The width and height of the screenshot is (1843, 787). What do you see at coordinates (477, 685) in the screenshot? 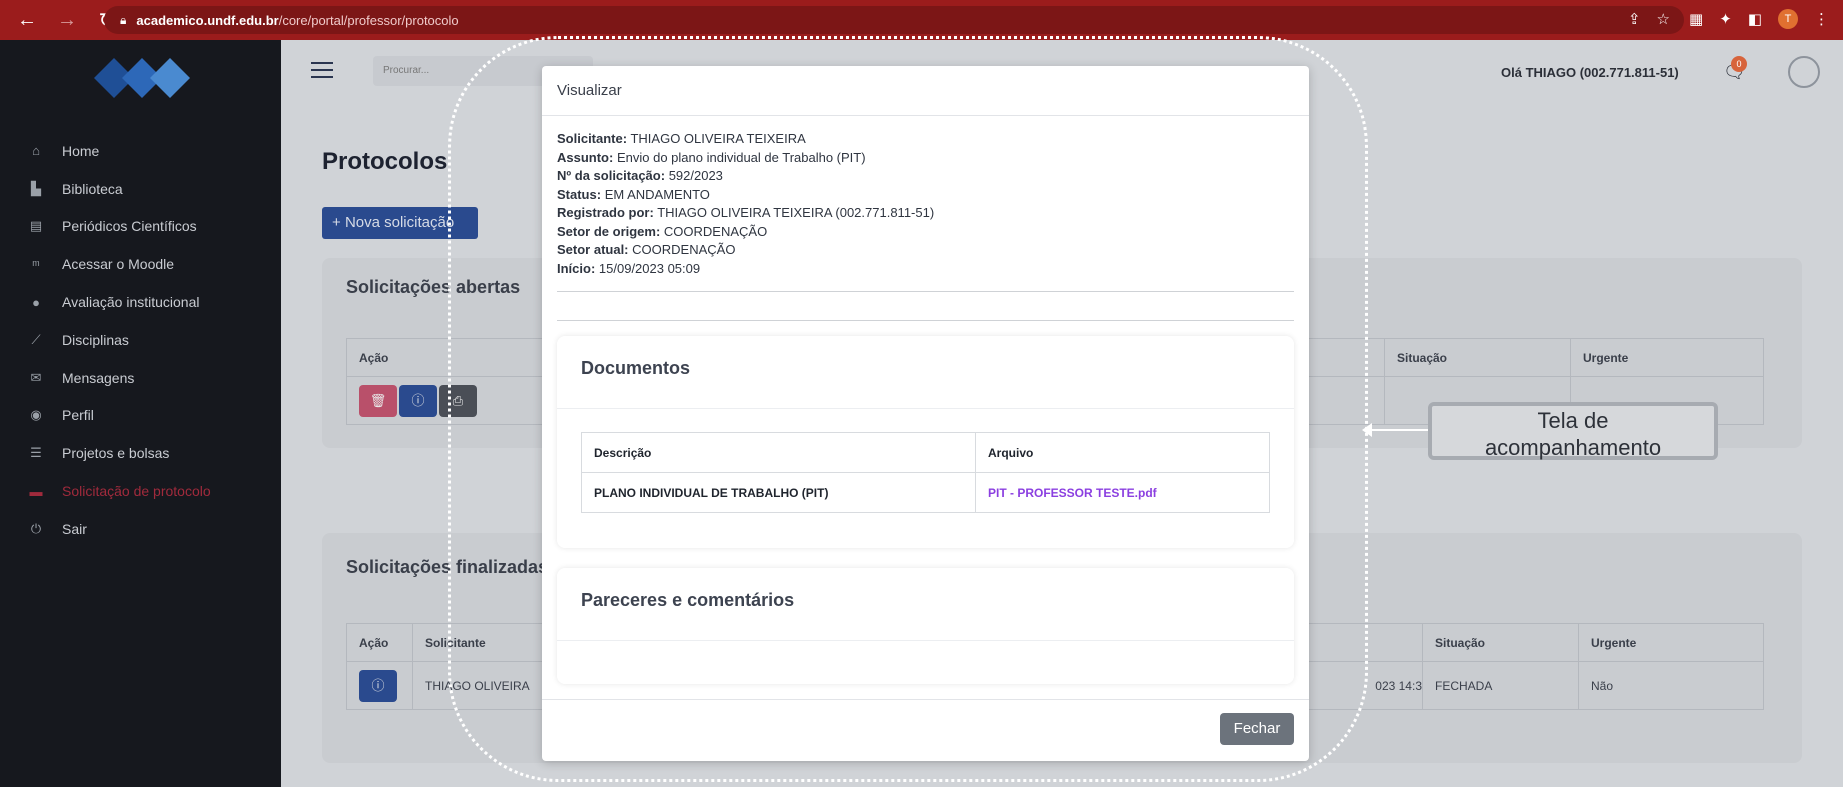
I see `requester-name: THIAGO OLIVEIRA` at bounding box center [477, 685].